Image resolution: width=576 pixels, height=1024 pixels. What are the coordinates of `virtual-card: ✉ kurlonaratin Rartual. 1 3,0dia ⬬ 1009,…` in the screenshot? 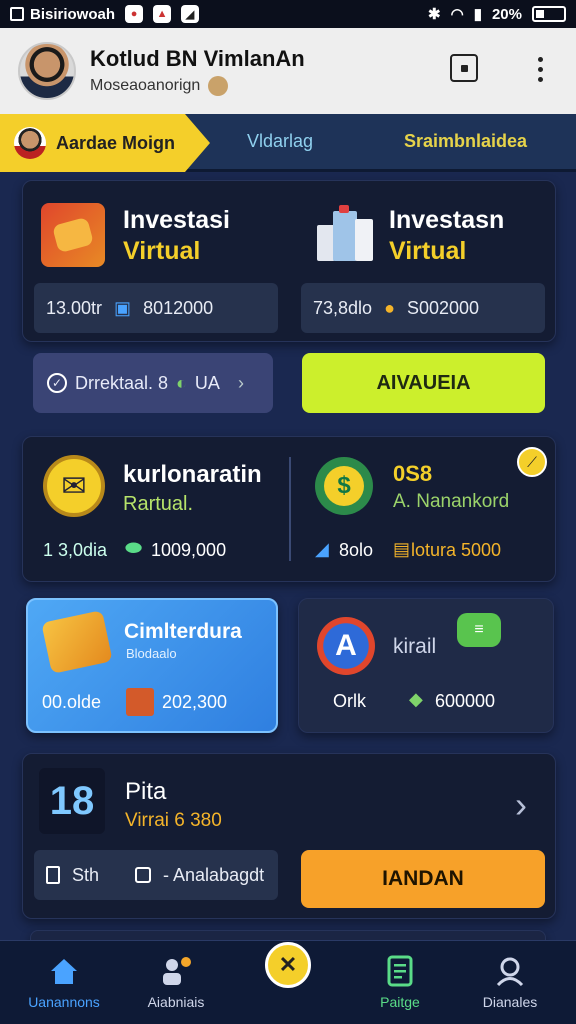 It's located at (289, 509).